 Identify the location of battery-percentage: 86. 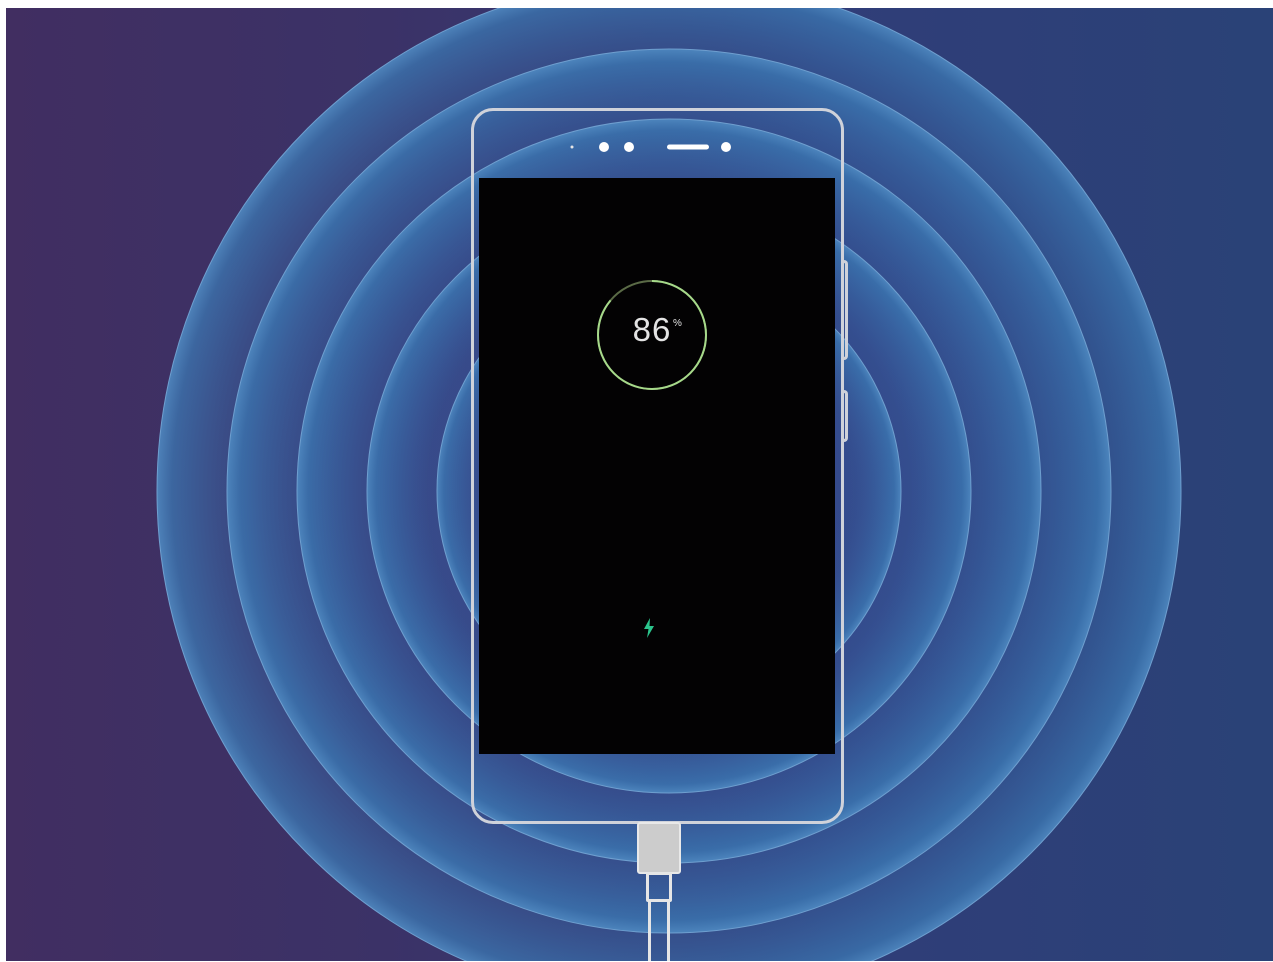
(652, 329).